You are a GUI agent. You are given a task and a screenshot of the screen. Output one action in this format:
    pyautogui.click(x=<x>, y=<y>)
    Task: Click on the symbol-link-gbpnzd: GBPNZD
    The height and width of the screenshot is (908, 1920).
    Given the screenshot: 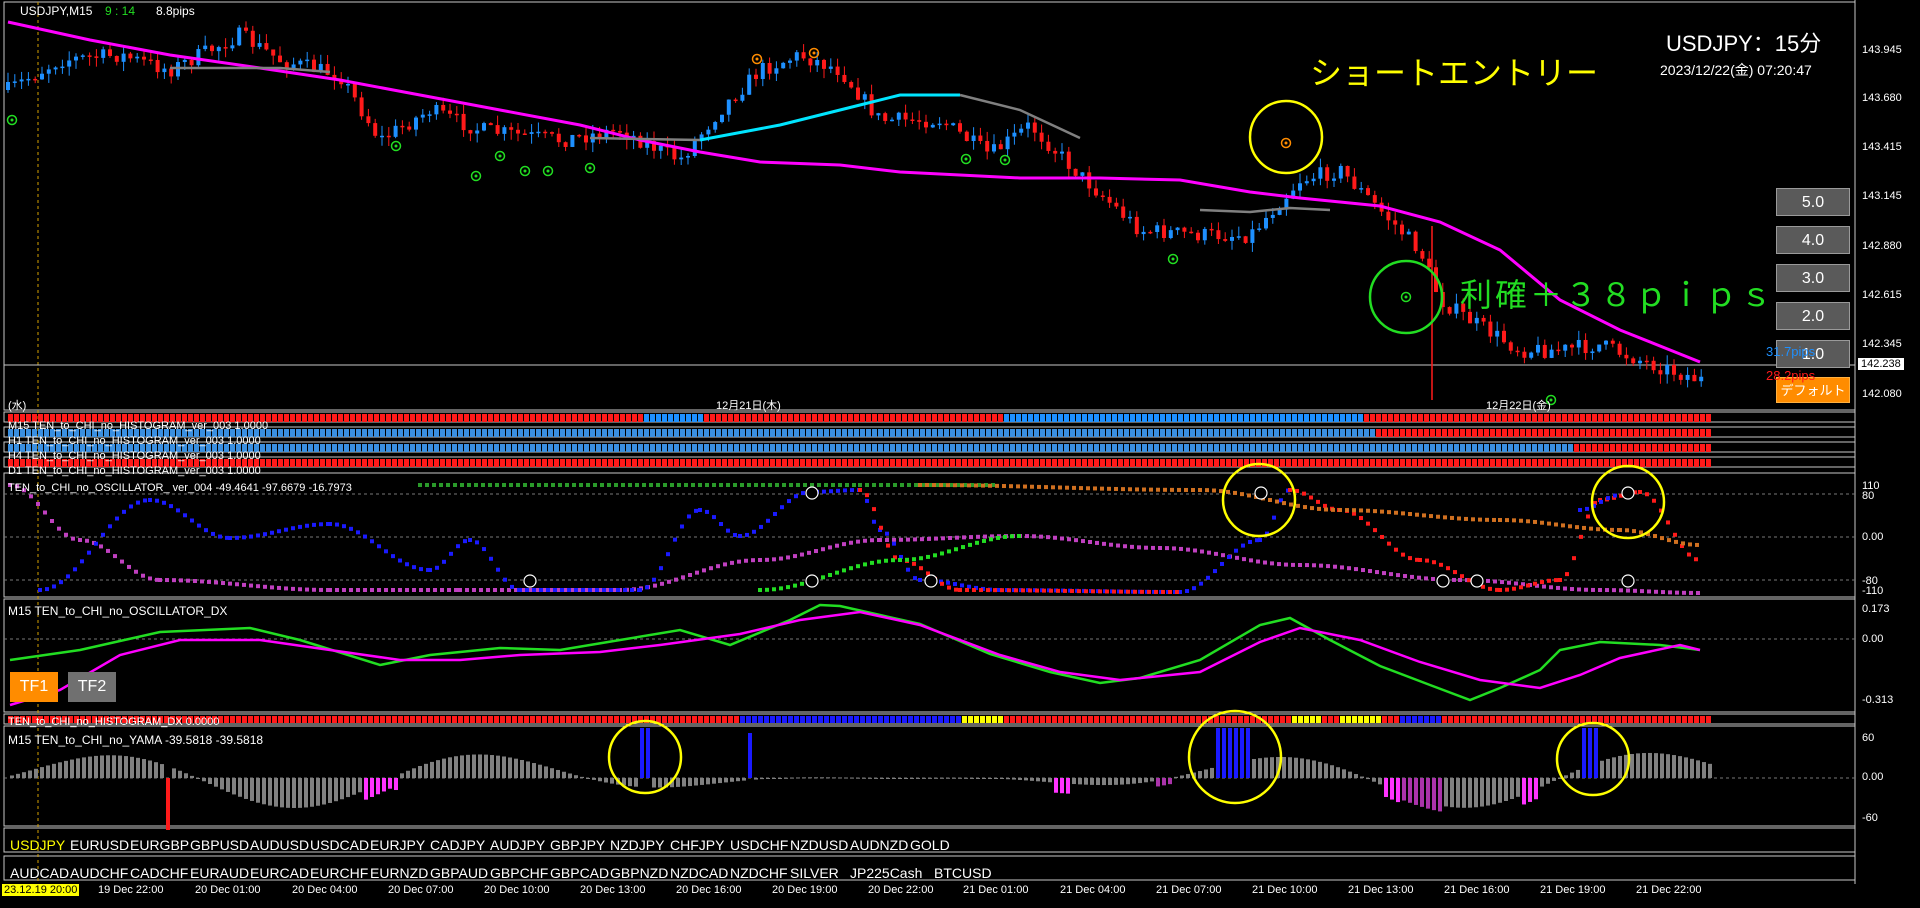 What is the action you would take?
    pyautogui.click(x=639, y=873)
    